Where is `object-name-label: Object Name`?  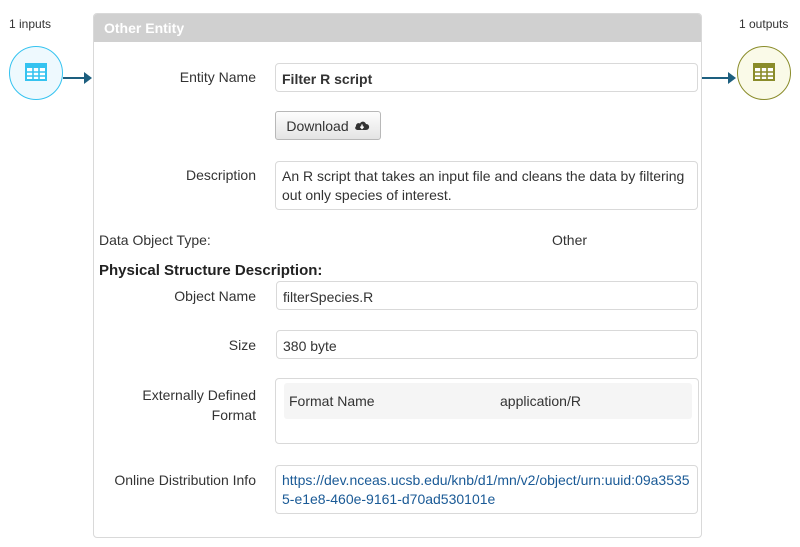
object-name-label: Object Name is located at coordinates (215, 296).